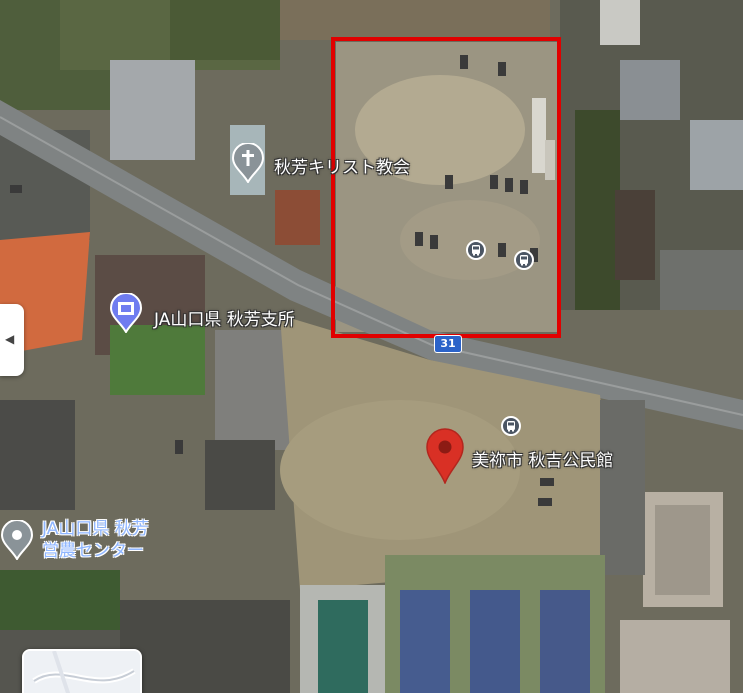 This screenshot has width=743, height=693. I want to click on place-label-ja-agri-center: JA山口県 秋芳 営農センター, so click(95, 540).